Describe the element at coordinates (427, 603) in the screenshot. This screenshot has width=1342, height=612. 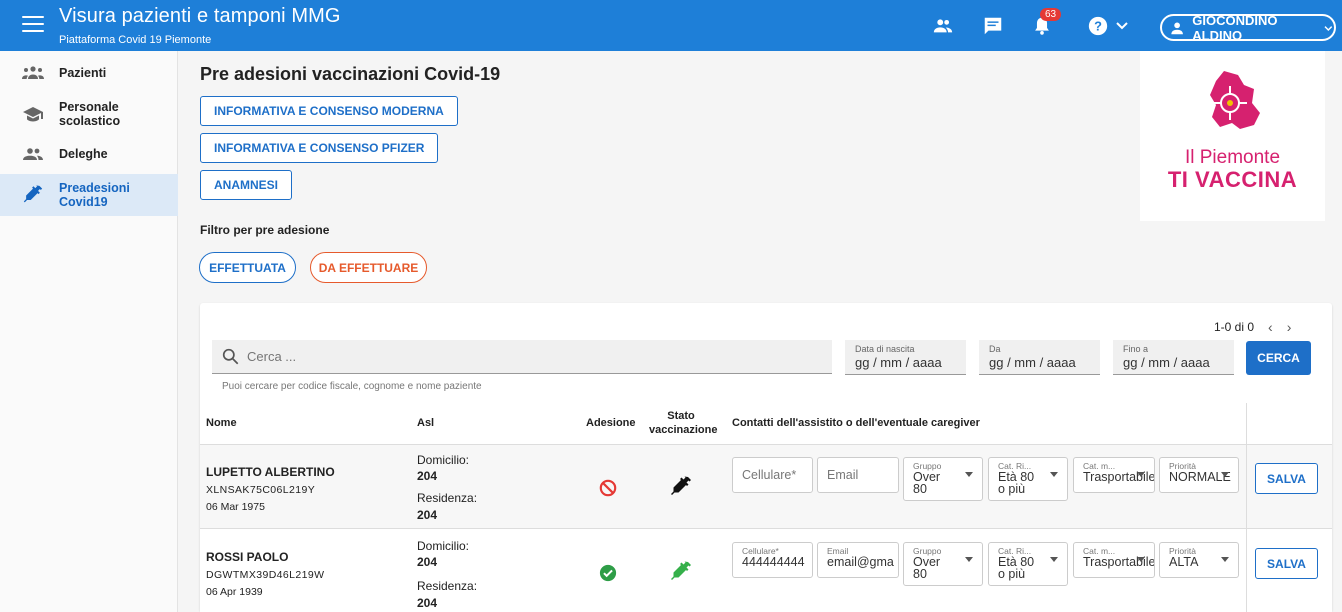
I see `residenza-value: 204` at that location.